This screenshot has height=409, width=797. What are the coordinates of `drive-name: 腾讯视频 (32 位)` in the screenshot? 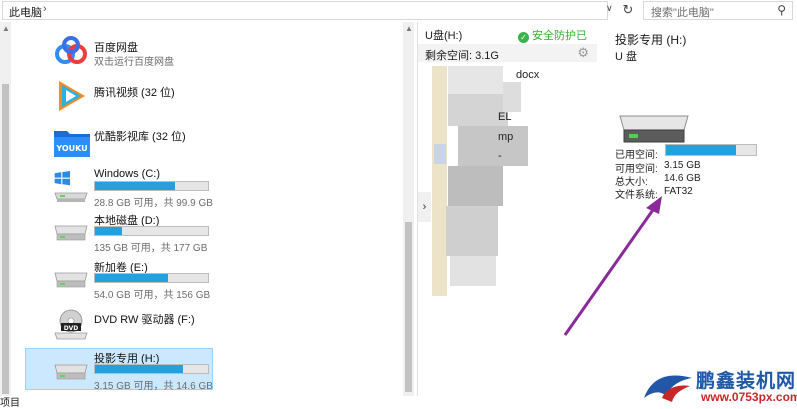 It's located at (134, 93).